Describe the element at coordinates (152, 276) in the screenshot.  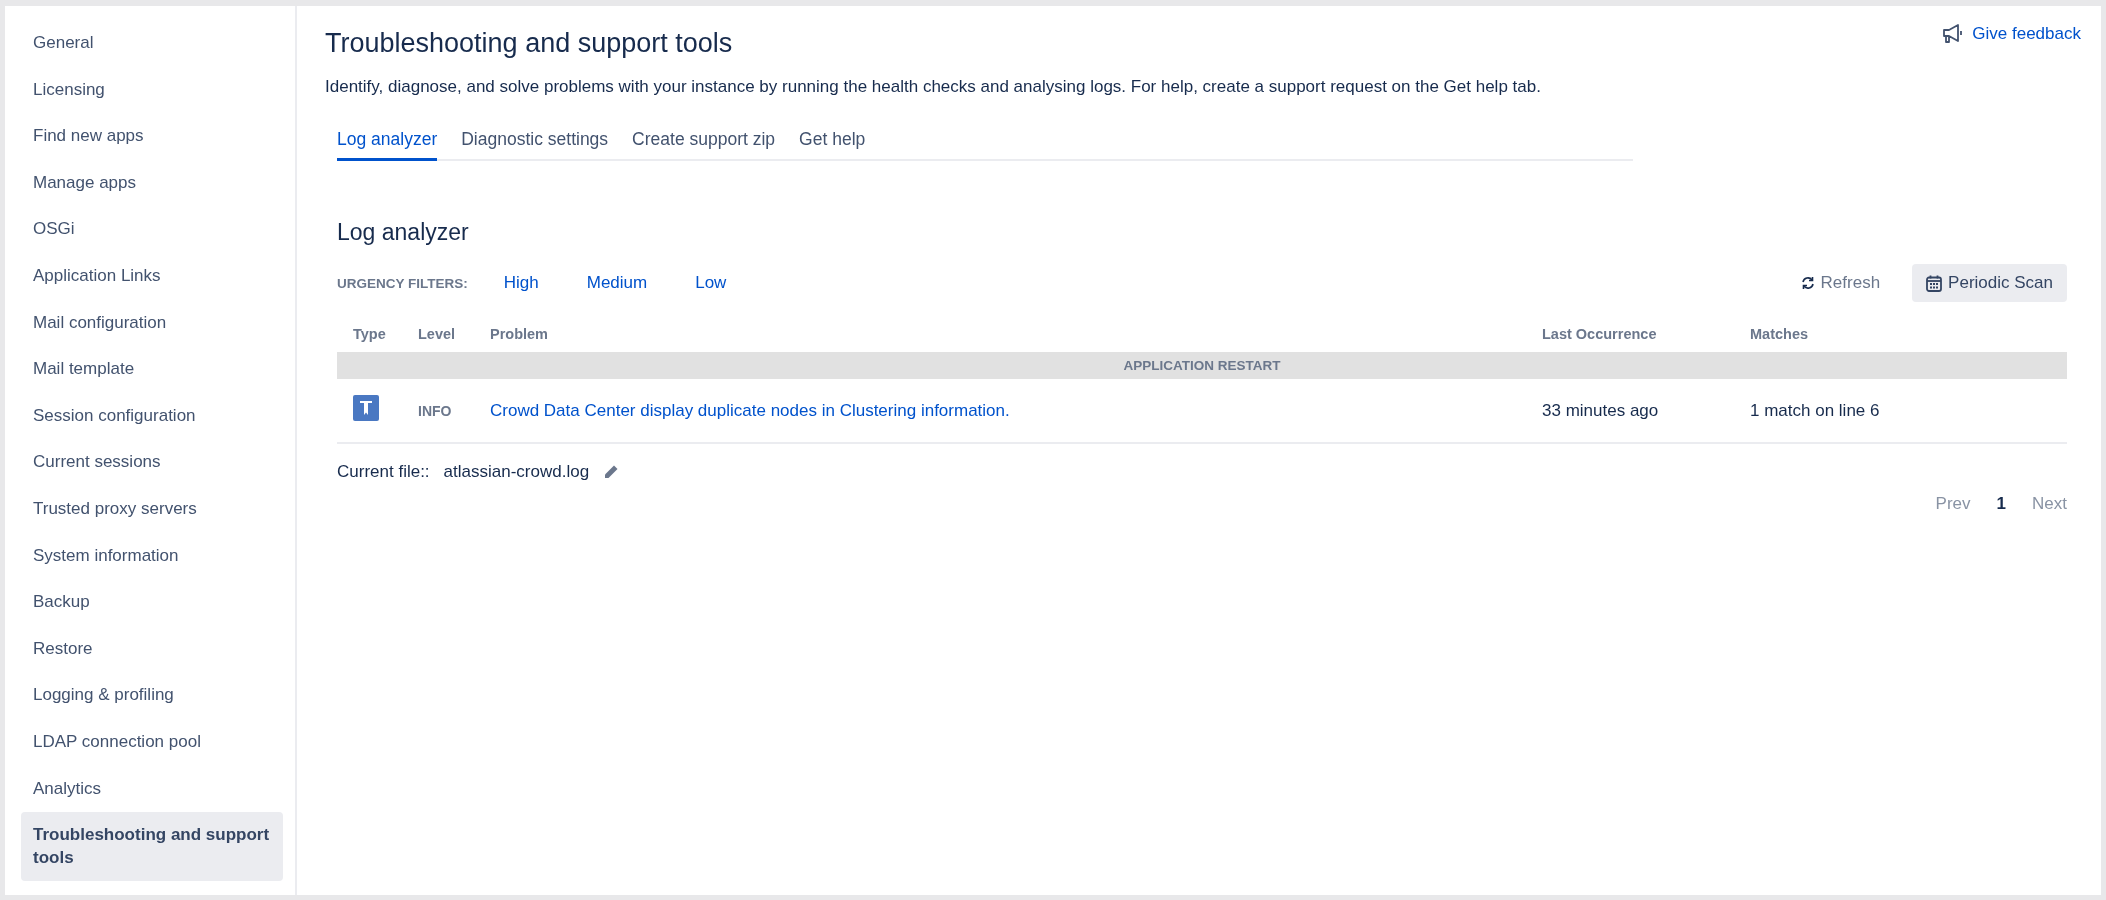
I see `sidebar-item: Application Links` at that location.